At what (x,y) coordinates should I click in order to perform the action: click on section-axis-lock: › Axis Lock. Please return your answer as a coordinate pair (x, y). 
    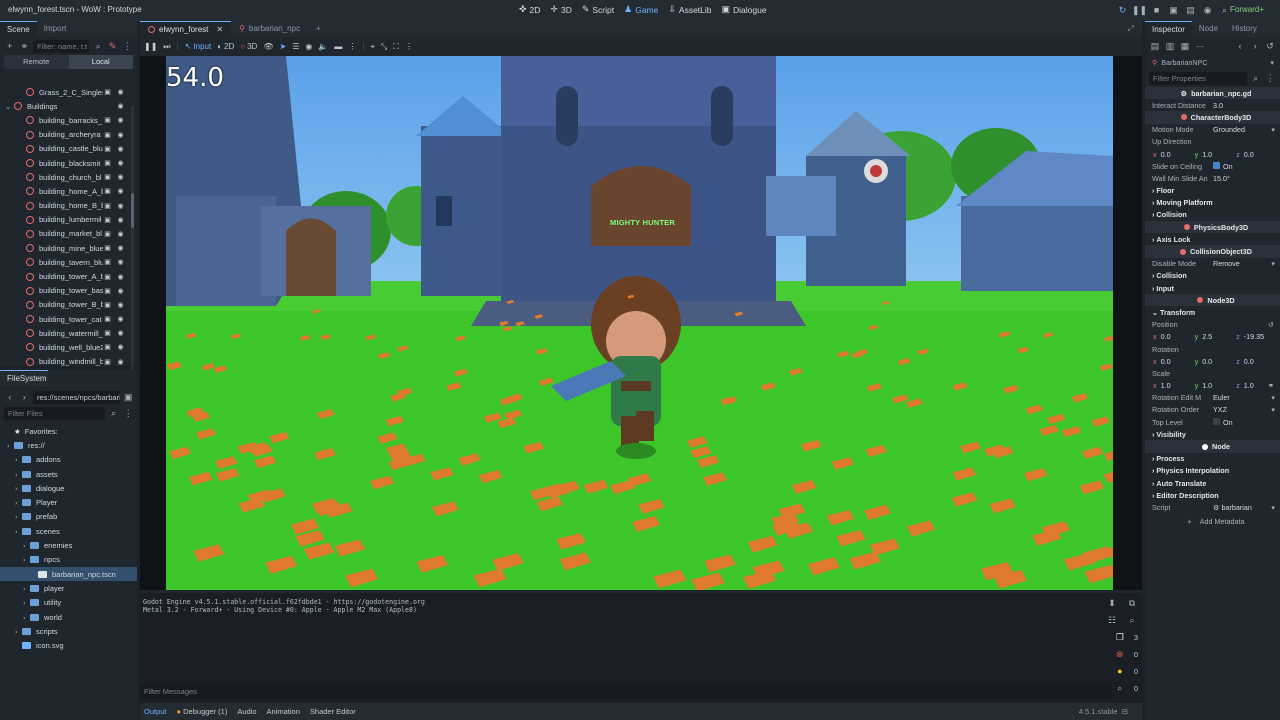
    Looking at the image, I should click on (1212, 239).